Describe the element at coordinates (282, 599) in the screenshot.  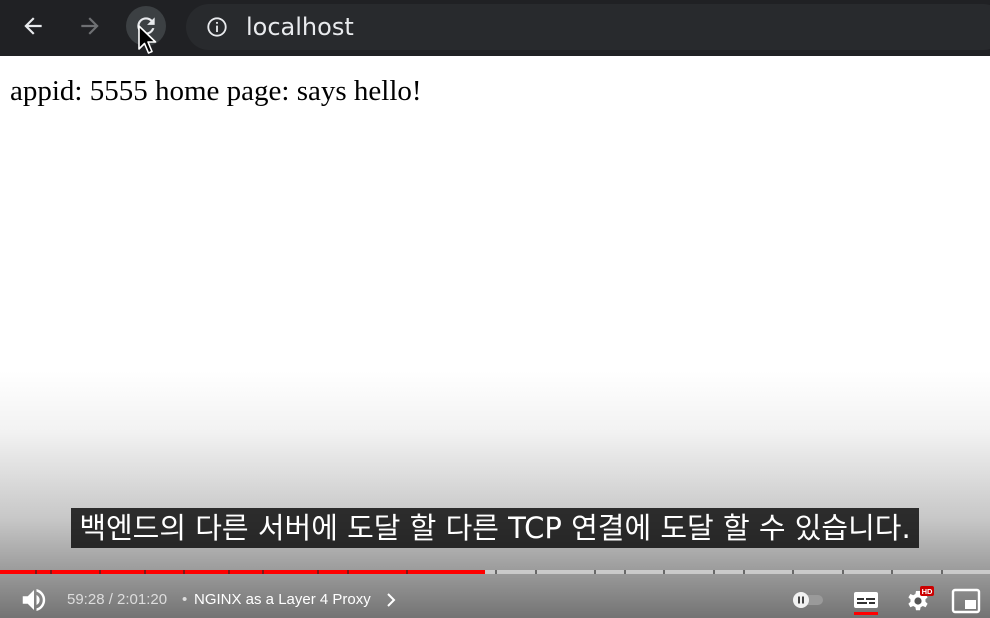
I see `chapter-title: NGINX as a Layer 4 Proxy` at that location.